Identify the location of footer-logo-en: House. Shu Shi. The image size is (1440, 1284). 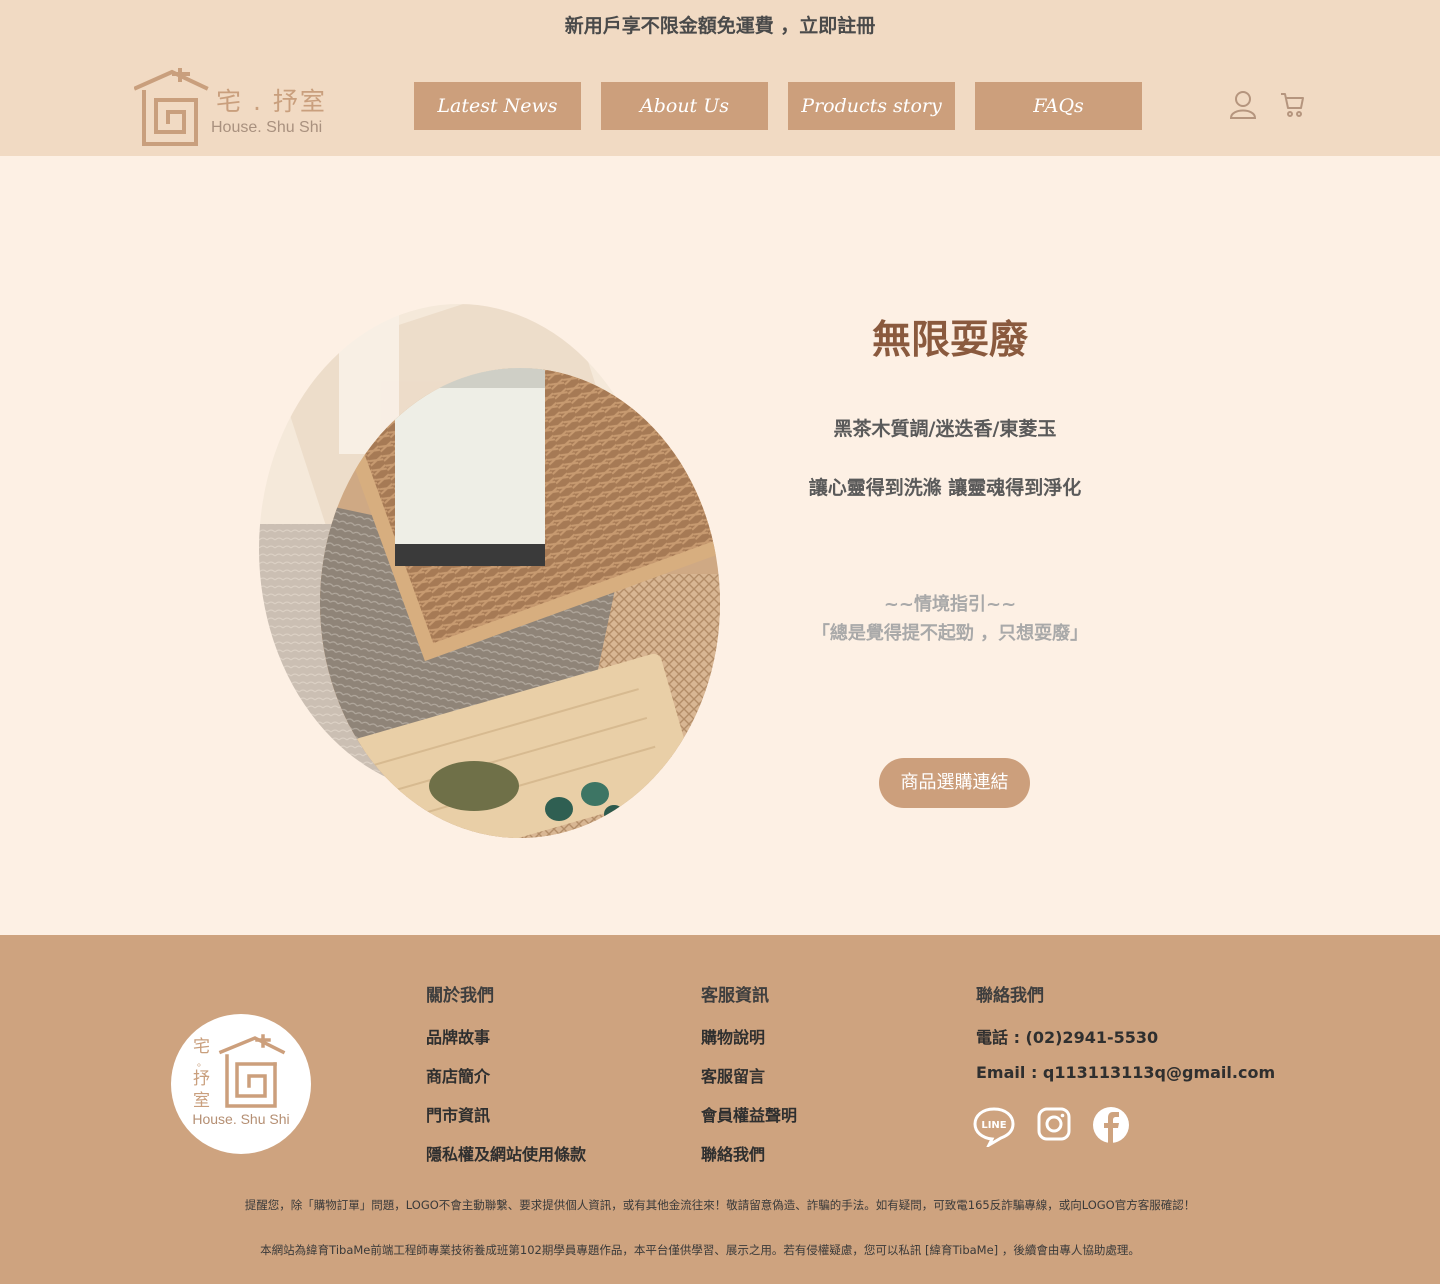
(241, 1119).